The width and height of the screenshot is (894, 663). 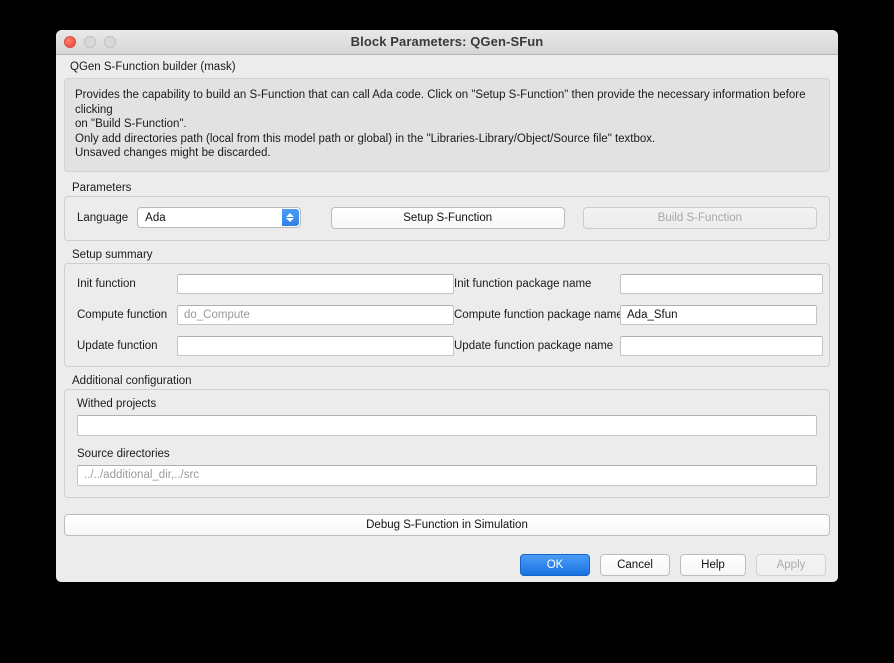 I want to click on window-title: Block Parameters: QGen-SFun, so click(x=447, y=41).